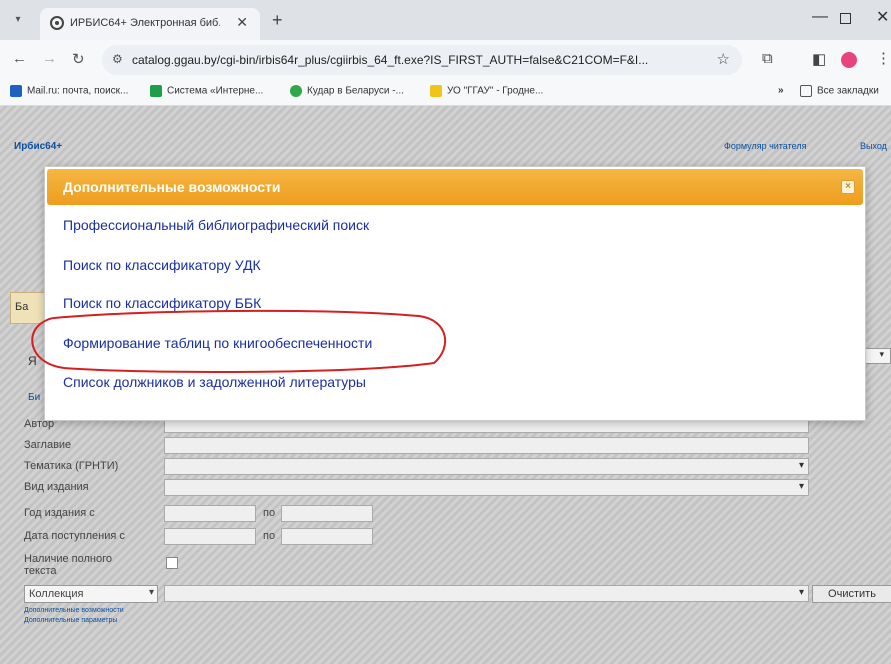 The height and width of the screenshot is (664, 891). Describe the element at coordinates (210, 513) in the screenshot. I see `year-from-input` at that location.